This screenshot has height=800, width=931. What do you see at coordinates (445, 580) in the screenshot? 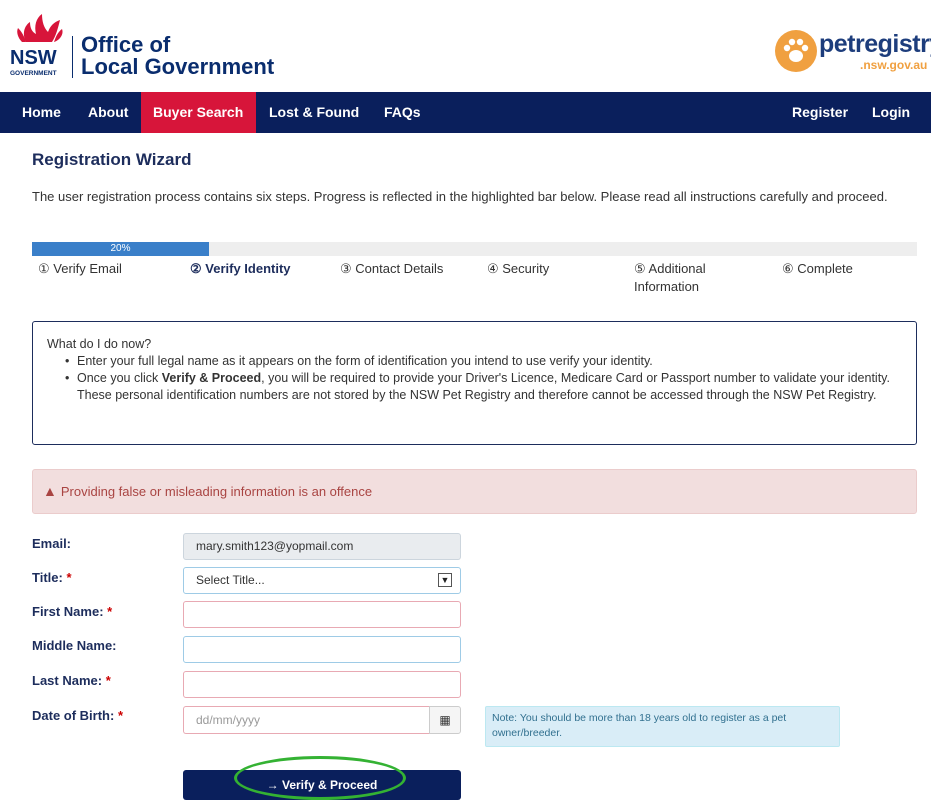
I see `chevron-down-icon: ▼` at bounding box center [445, 580].